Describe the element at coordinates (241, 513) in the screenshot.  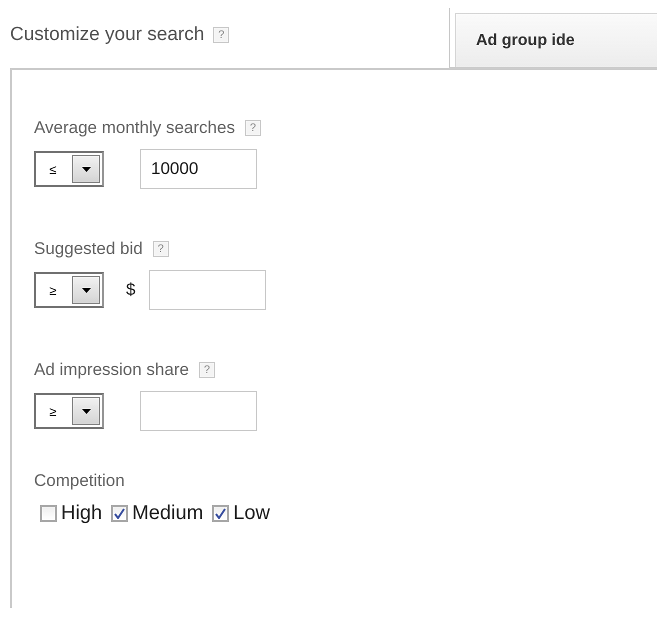
I see `competition-checkbox: Low` at that location.